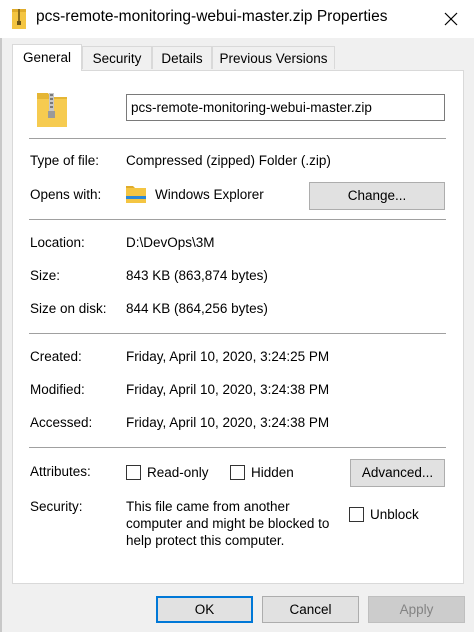 The width and height of the screenshot is (474, 632). I want to click on security-label: Security:, so click(56, 506).